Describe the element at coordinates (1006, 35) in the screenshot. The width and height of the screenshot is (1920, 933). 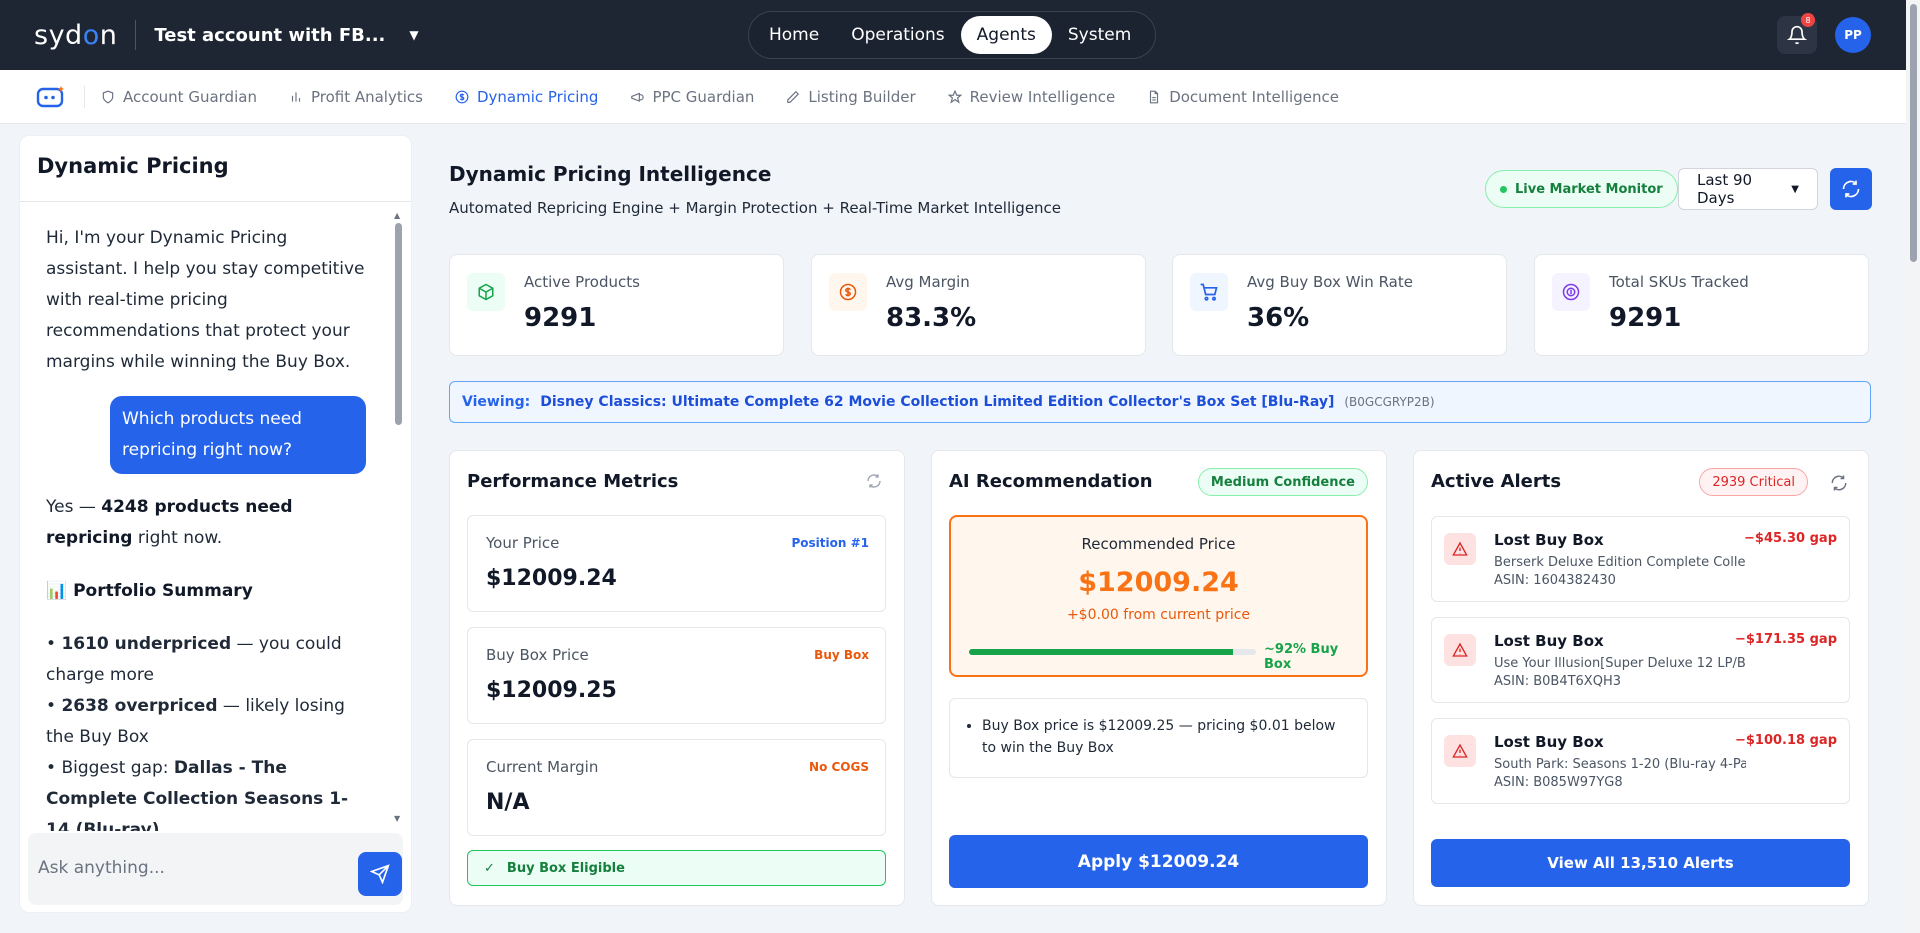
I see `nav-tab-agents: Agents` at that location.